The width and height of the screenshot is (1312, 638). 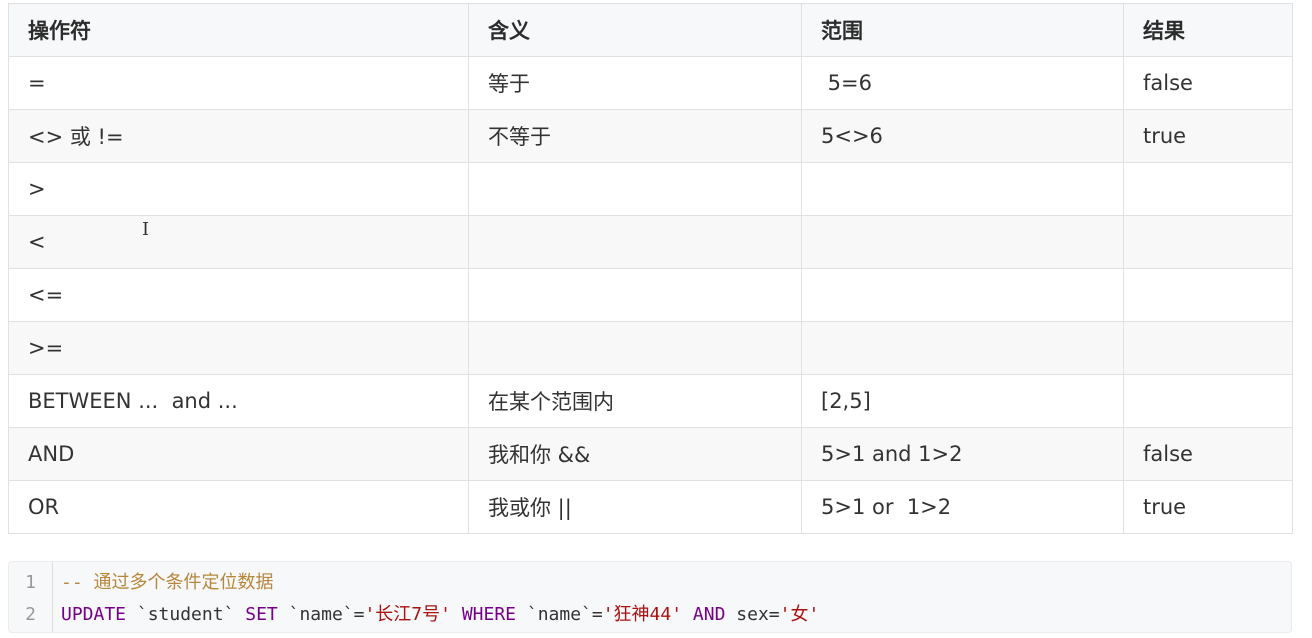 I want to click on code-string: '女', so click(x=799, y=614).